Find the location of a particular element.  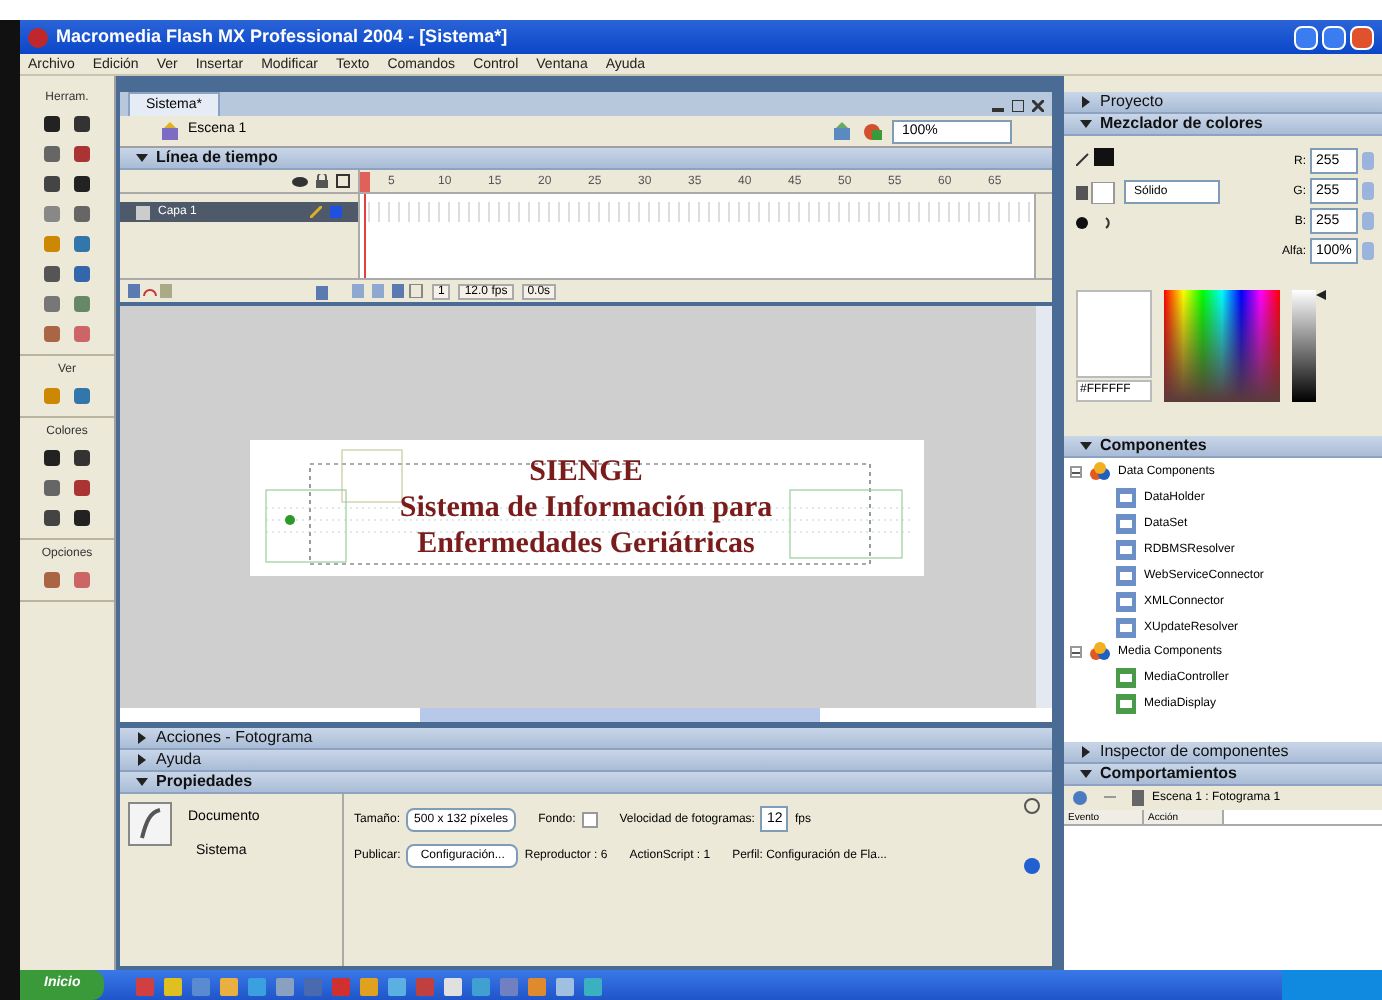

panel-title: Comportamientos is located at coordinates (1168, 774).